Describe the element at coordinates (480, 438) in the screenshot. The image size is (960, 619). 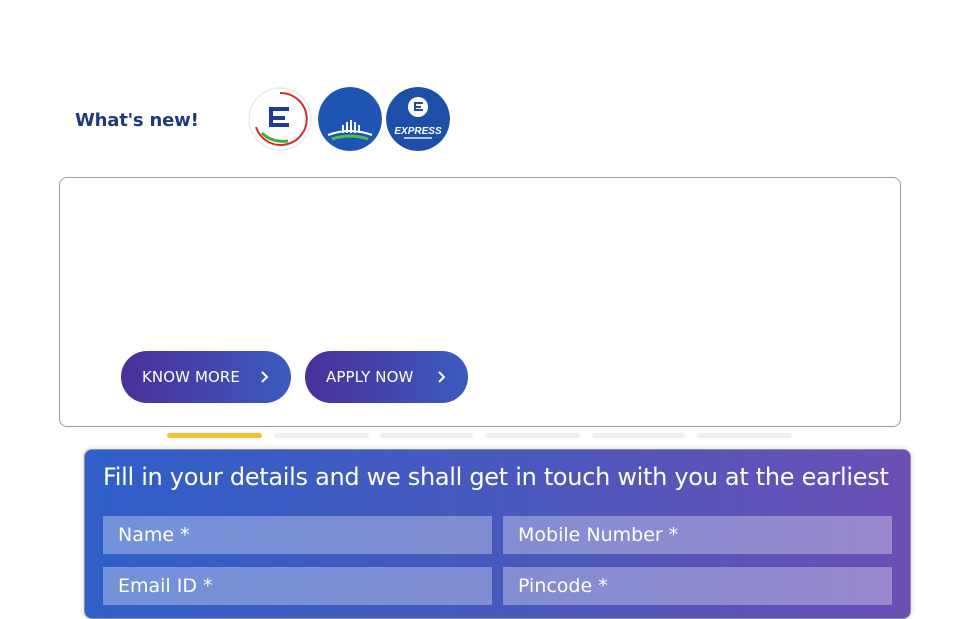
I see `carousel-indicators` at that location.